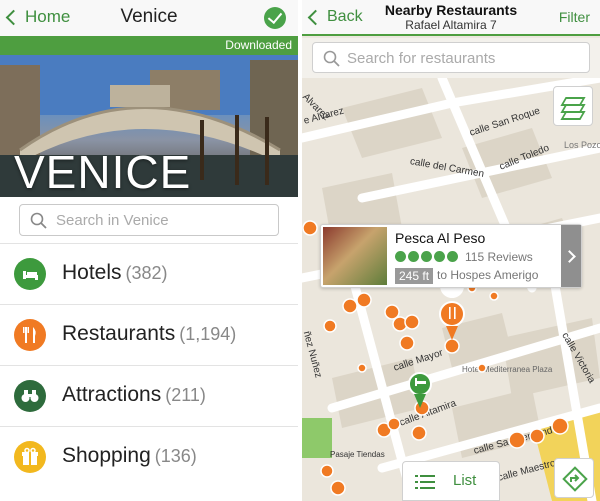 The width and height of the screenshot is (600, 501). What do you see at coordinates (571, 256) in the screenshot?
I see `chevron-right-icon` at bounding box center [571, 256].